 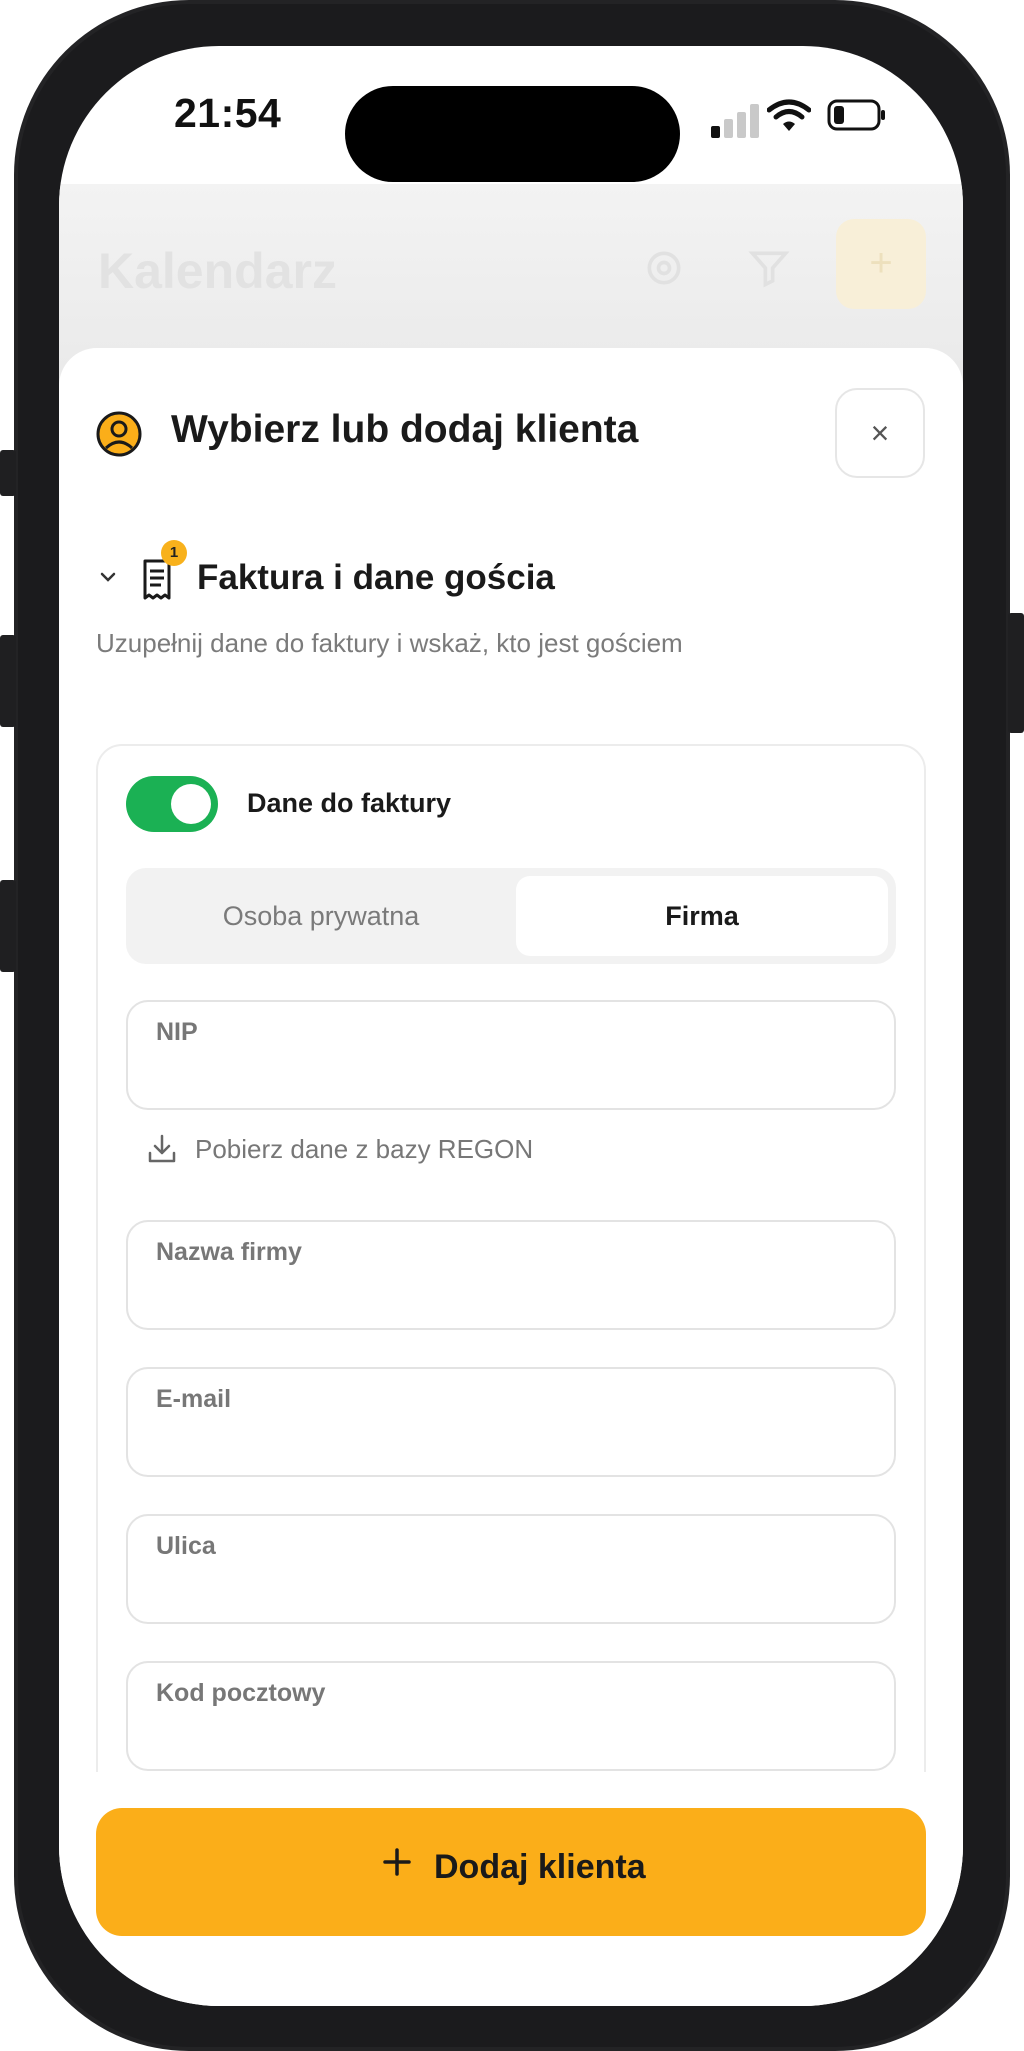 What do you see at coordinates (186, 1546) in the screenshot?
I see `street-label: Ulica` at bounding box center [186, 1546].